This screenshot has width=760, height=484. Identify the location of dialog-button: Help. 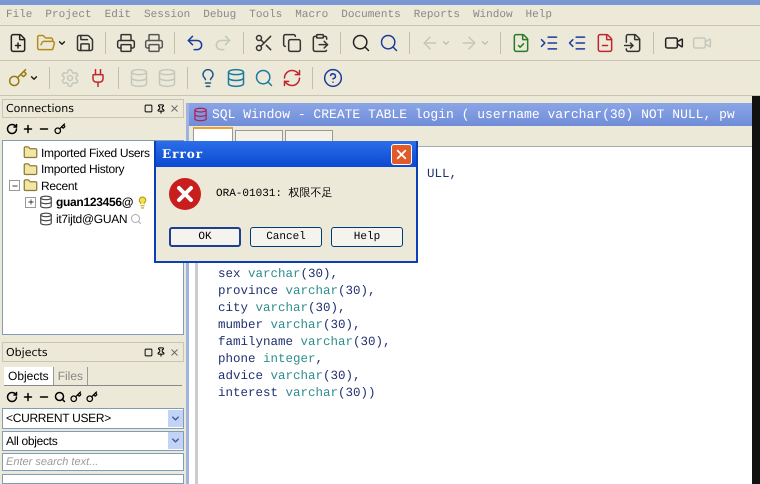
(367, 237).